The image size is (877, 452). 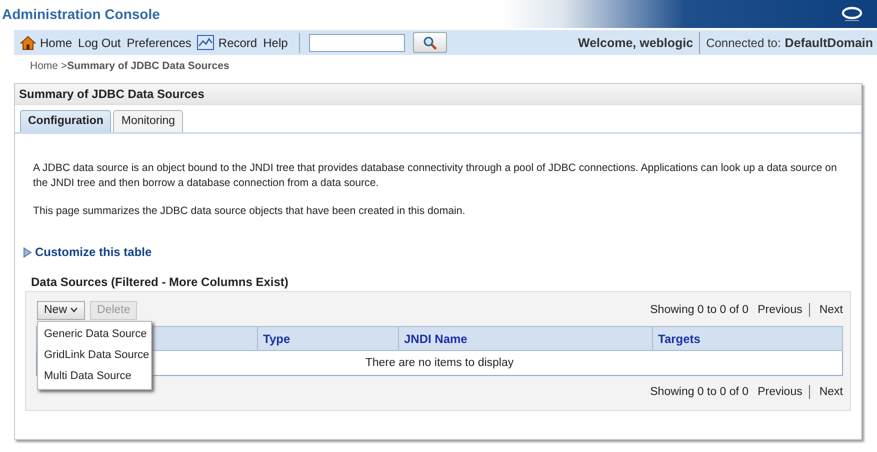 I want to click on breadcrumb-current: Summary of JDBC Data Sources, so click(x=148, y=66).